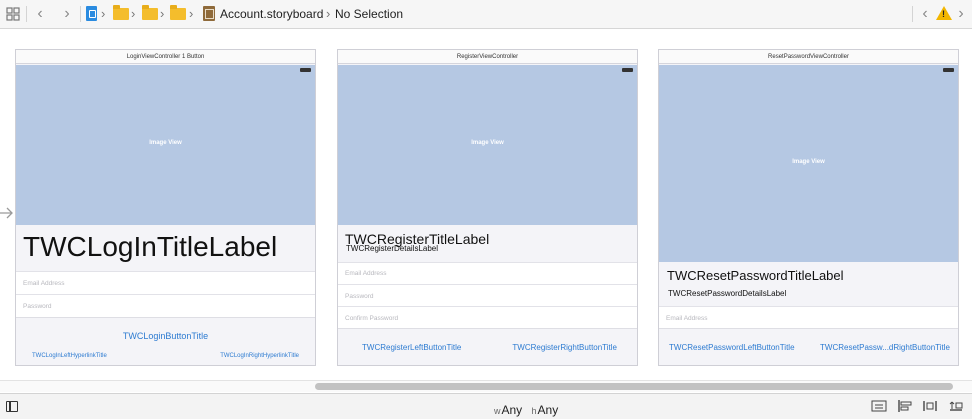 The height and width of the screenshot is (419, 972). I want to click on right-hyperlink: TWCLogInRightHyperlinkTitle, so click(259, 356).